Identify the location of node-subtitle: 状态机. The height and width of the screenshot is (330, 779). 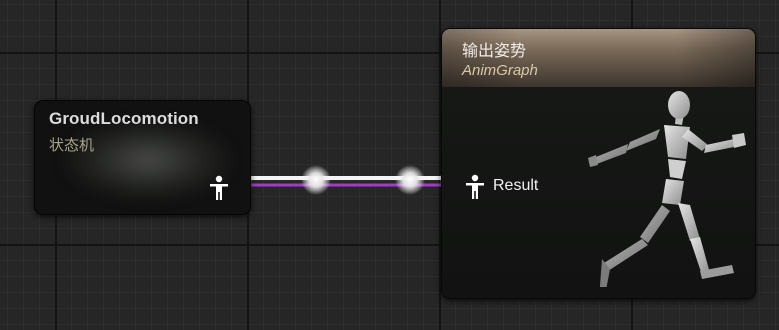
(72, 145).